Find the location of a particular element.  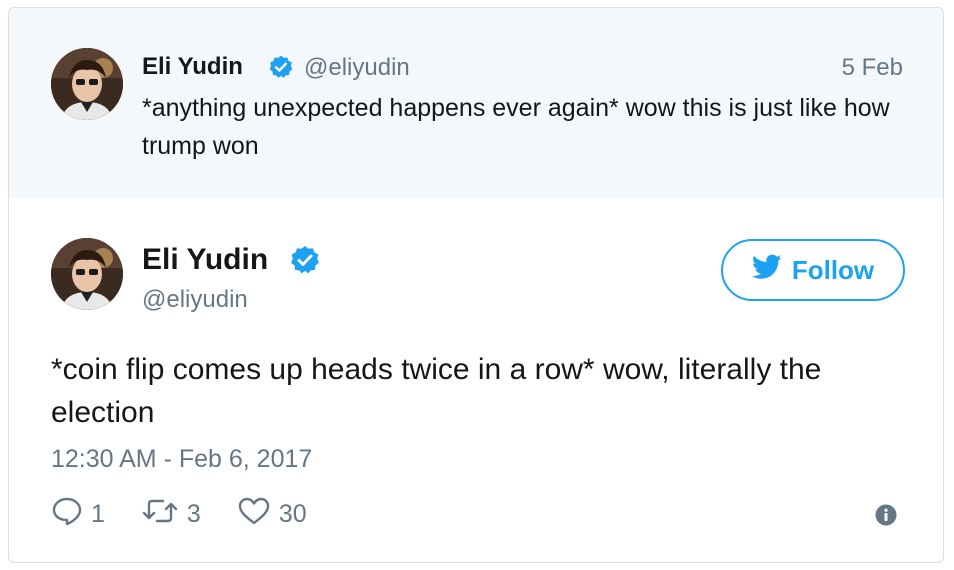

retweet-count: 3 is located at coordinates (193, 513).